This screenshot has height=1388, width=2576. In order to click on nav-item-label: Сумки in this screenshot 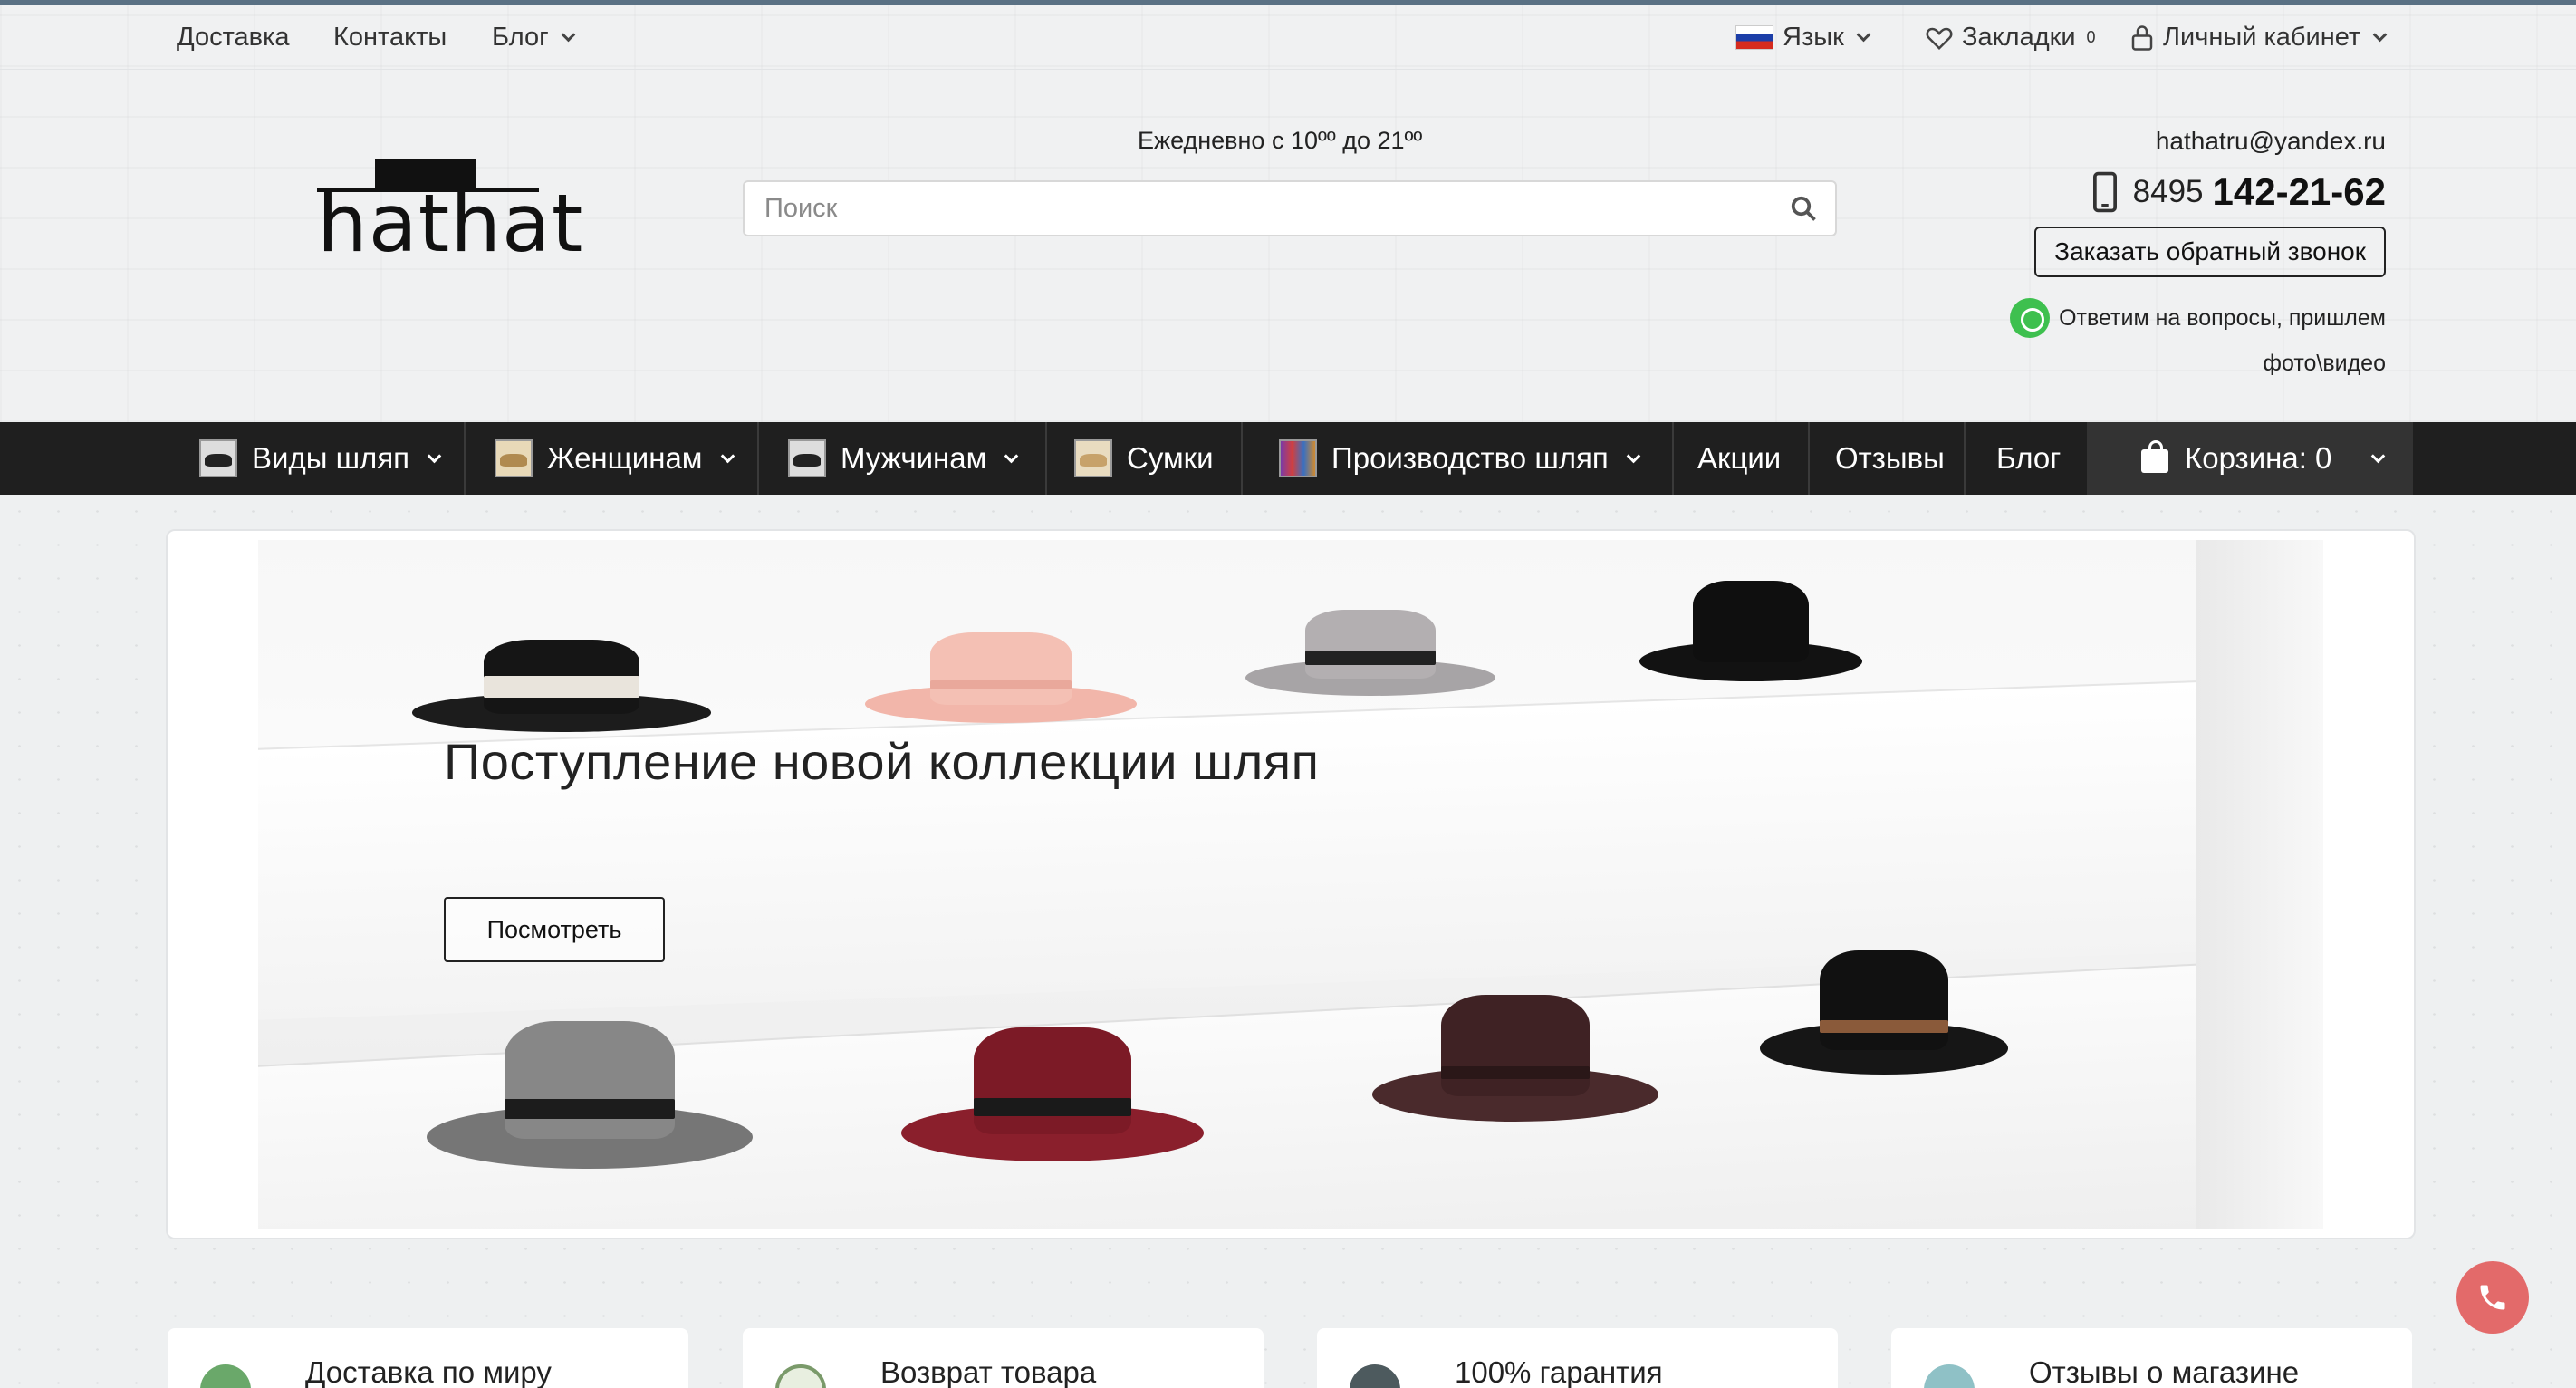, I will do `click(1170, 458)`.